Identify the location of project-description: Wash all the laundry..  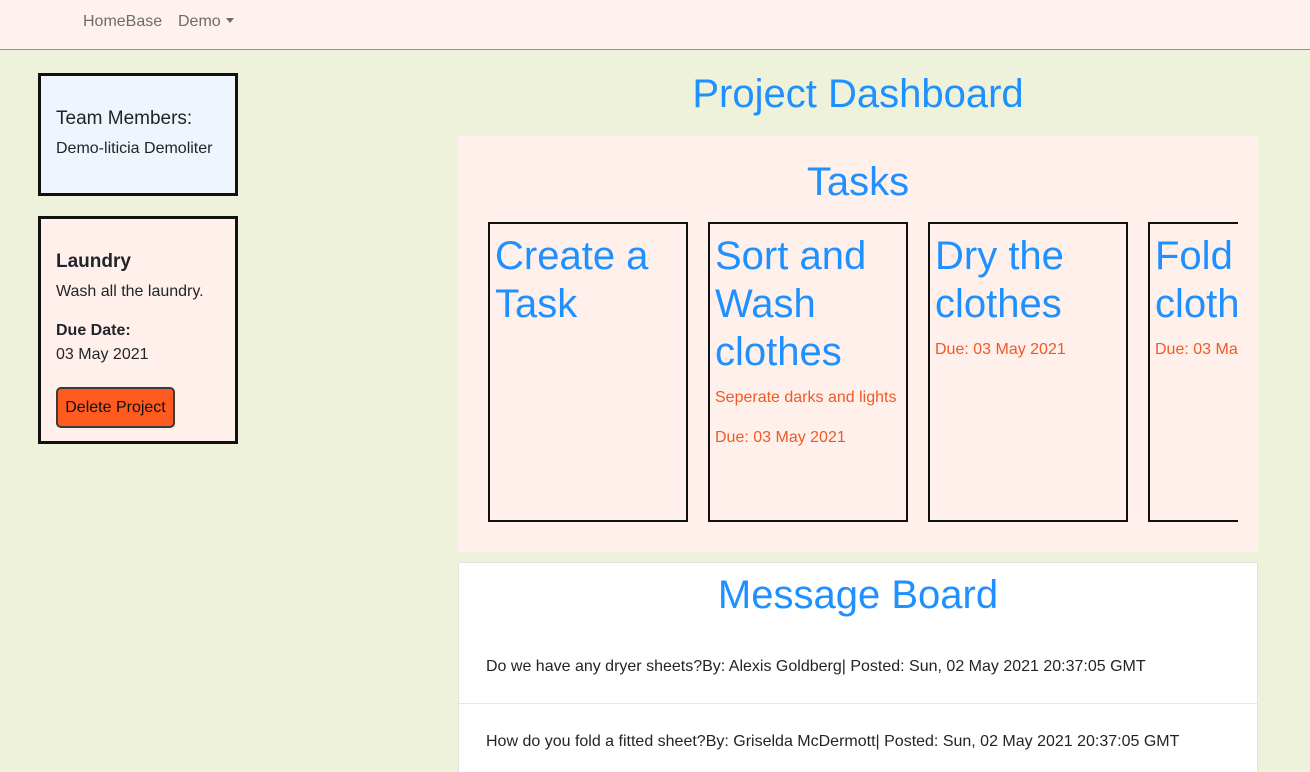
(130, 291).